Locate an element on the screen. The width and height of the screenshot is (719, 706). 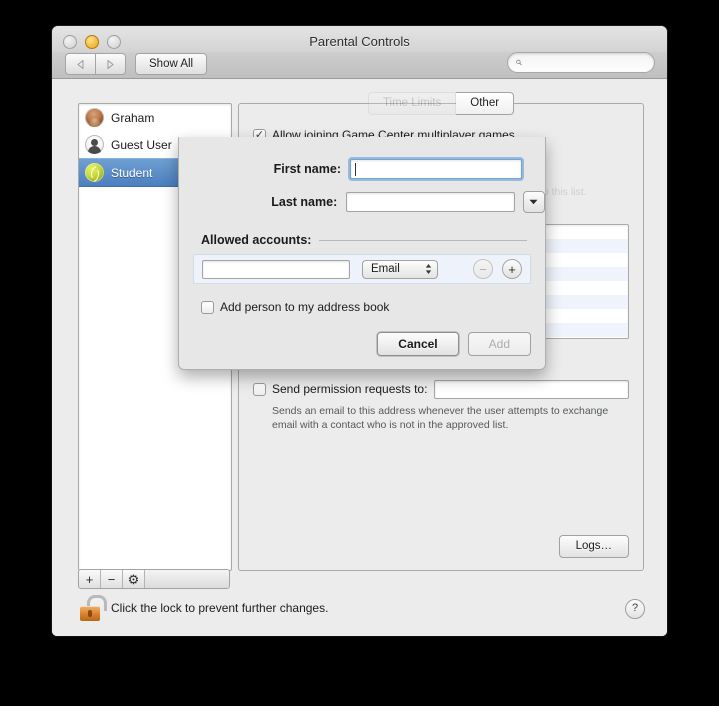
unlocked-padlock-icon is located at coordinates (92, 608).